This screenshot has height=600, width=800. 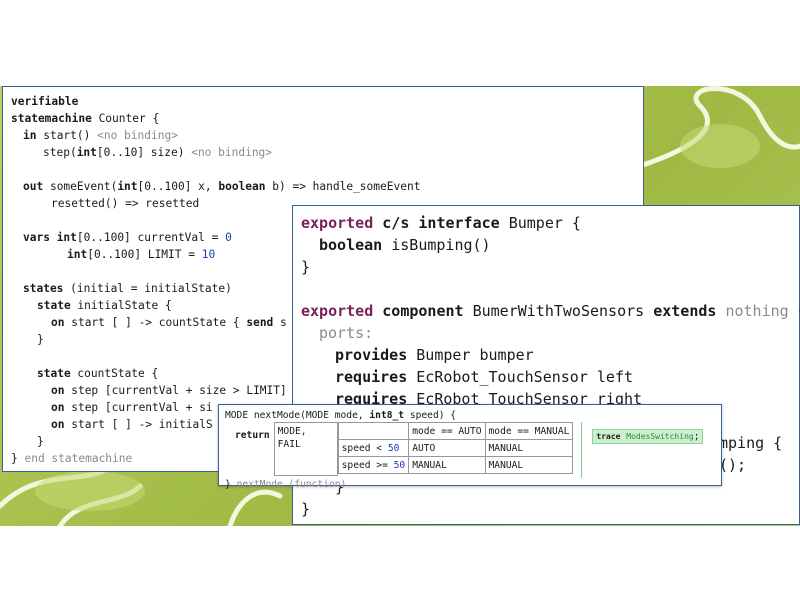 I want to click on code-line: exported c/s interface Bumper {, so click(x=546, y=223).